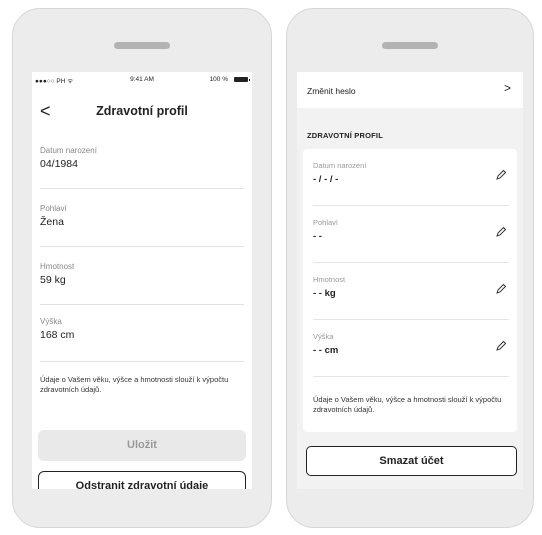 The height and width of the screenshot is (535, 542). I want to click on field-value: 04/1984, so click(59, 164).